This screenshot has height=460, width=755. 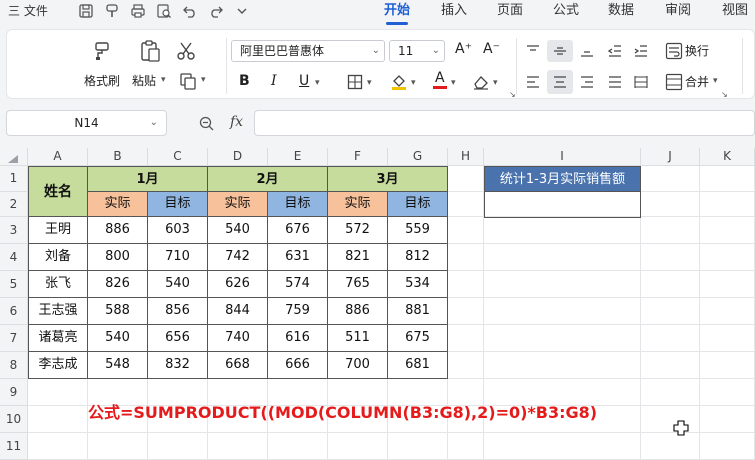 What do you see at coordinates (58, 365) in the screenshot?
I see `name-cell: 李志成` at bounding box center [58, 365].